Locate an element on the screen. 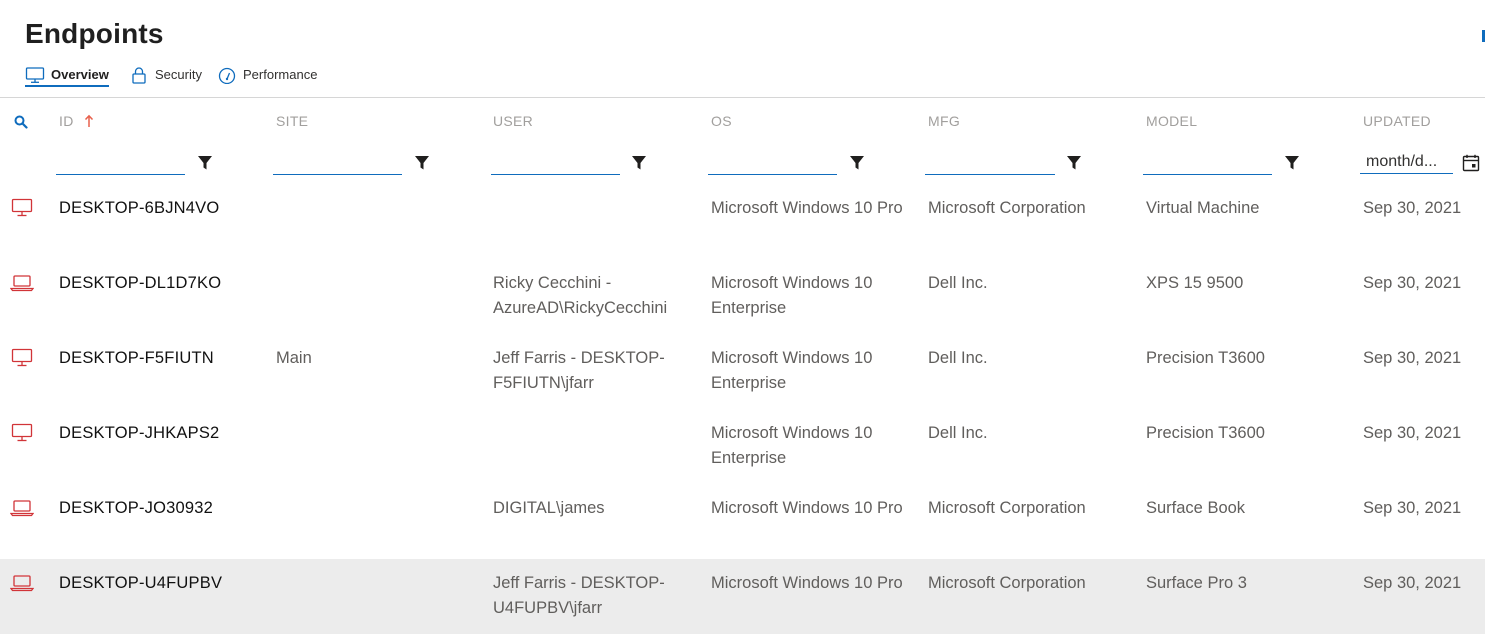  cell-model: Surface Pro 3 is located at coordinates (1196, 583).